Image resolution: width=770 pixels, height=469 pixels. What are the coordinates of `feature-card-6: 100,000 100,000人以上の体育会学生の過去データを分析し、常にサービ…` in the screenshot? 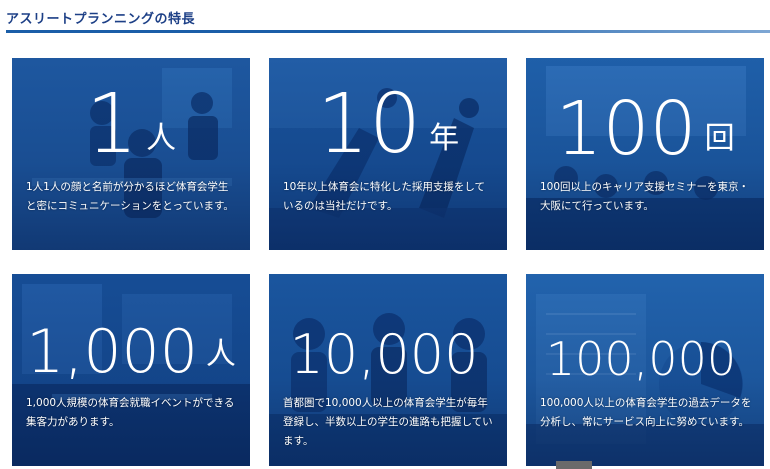 It's located at (645, 370).